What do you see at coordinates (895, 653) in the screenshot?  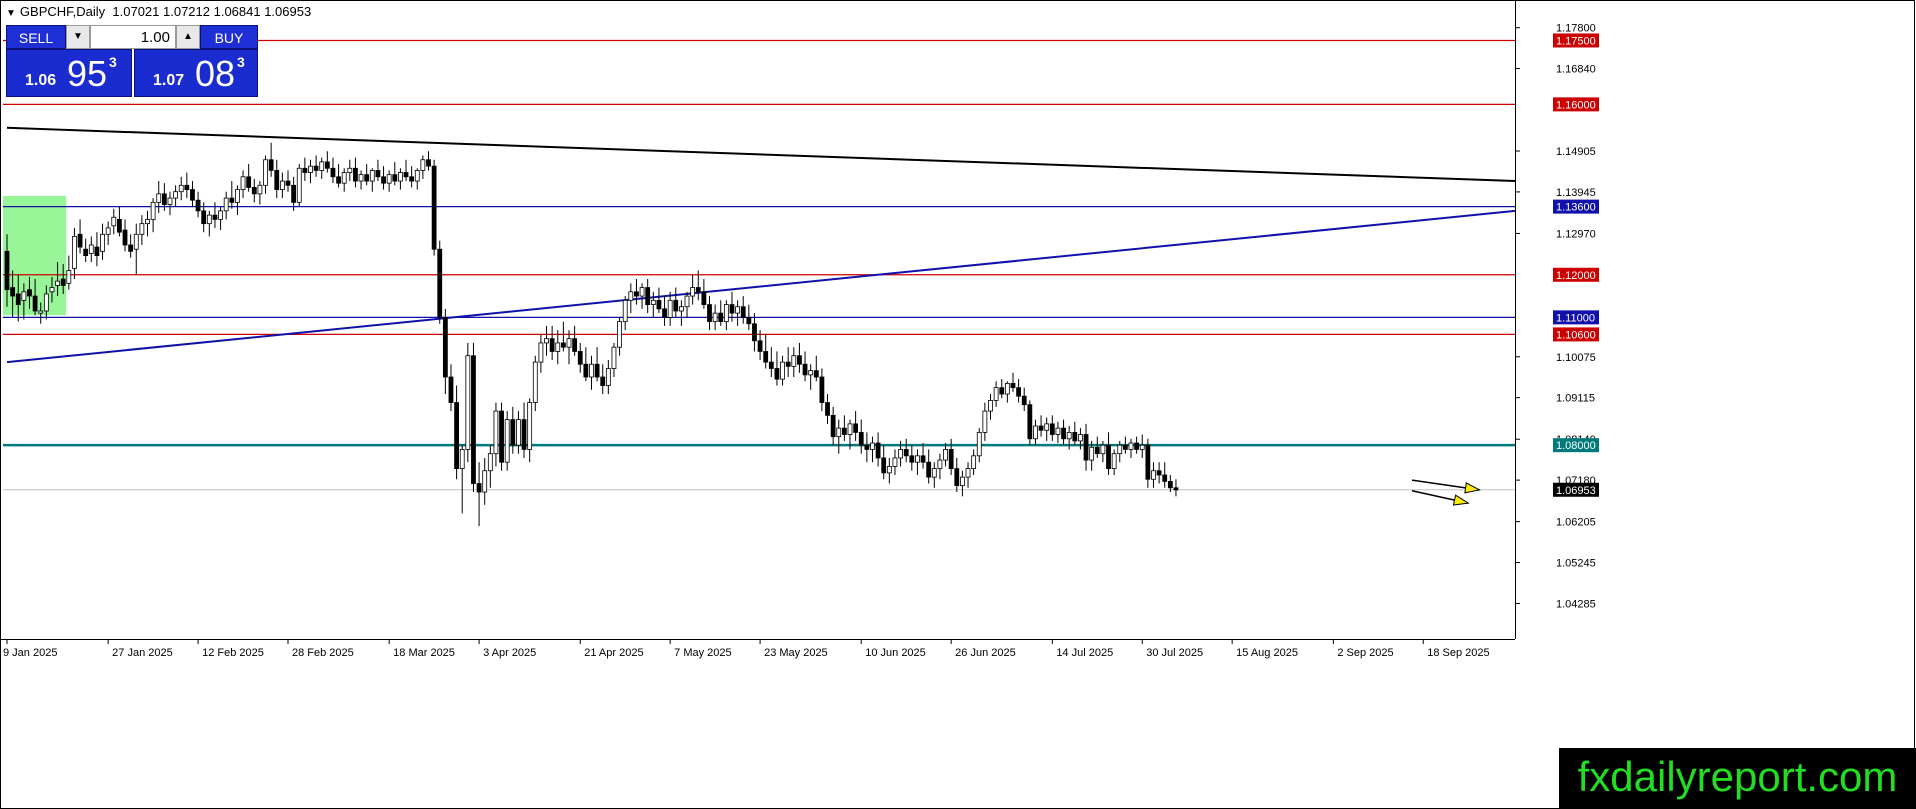 I see `time-tick-label: 10 Jun 2025` at bounding box center [895, 653].